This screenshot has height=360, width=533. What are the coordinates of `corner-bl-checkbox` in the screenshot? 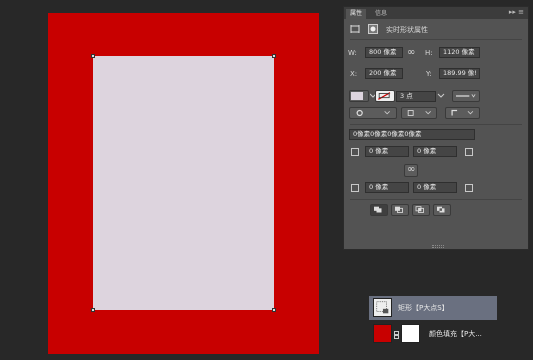 It's located at (355, 188).